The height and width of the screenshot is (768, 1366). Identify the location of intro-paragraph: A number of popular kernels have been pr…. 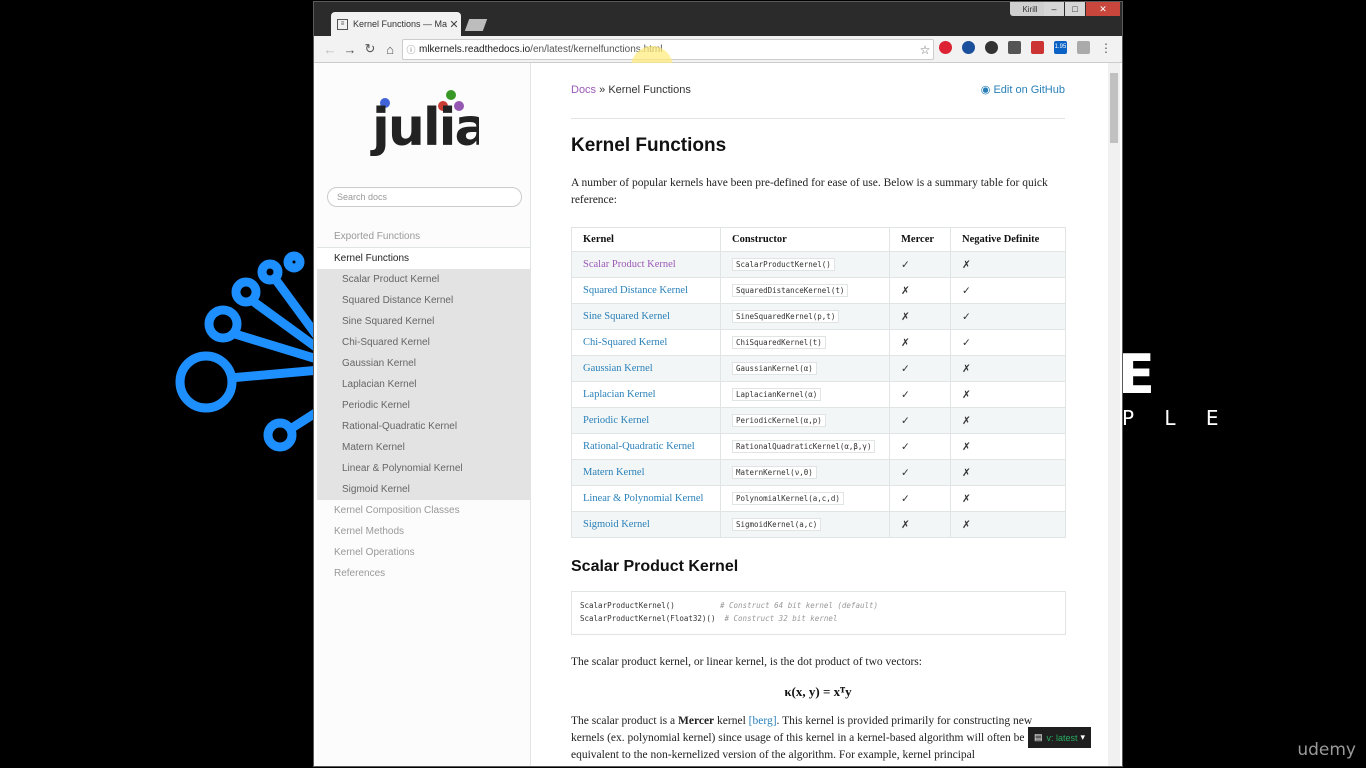
(809, 191).